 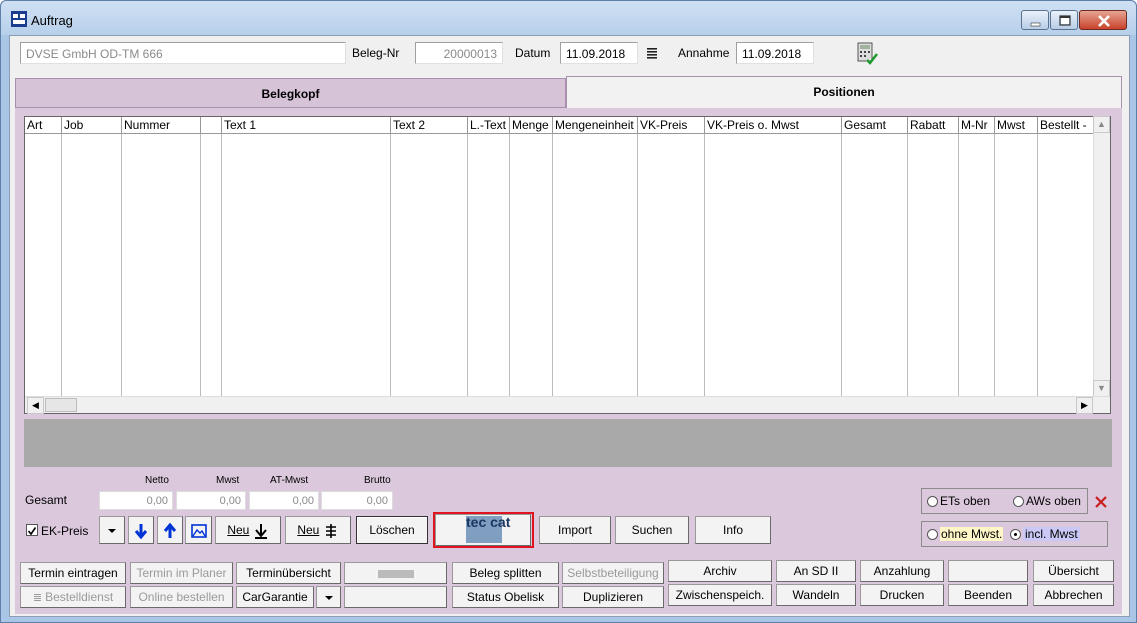 I want to click on column-header: Text 2, so click(x=429, y=125).